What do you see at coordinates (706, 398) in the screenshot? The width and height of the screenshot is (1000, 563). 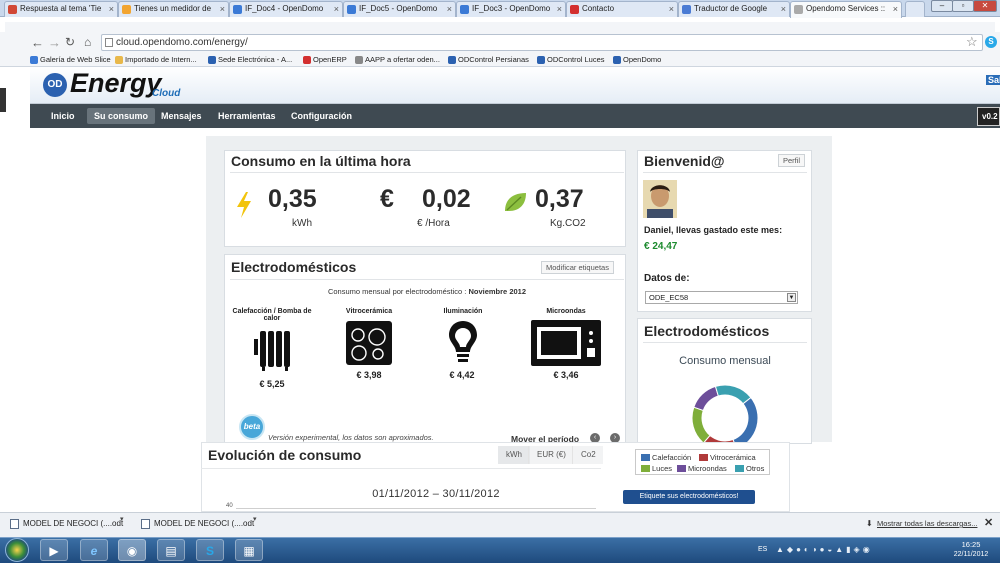 I see `donut-slice-microondas` at bounding box center [706, 398].